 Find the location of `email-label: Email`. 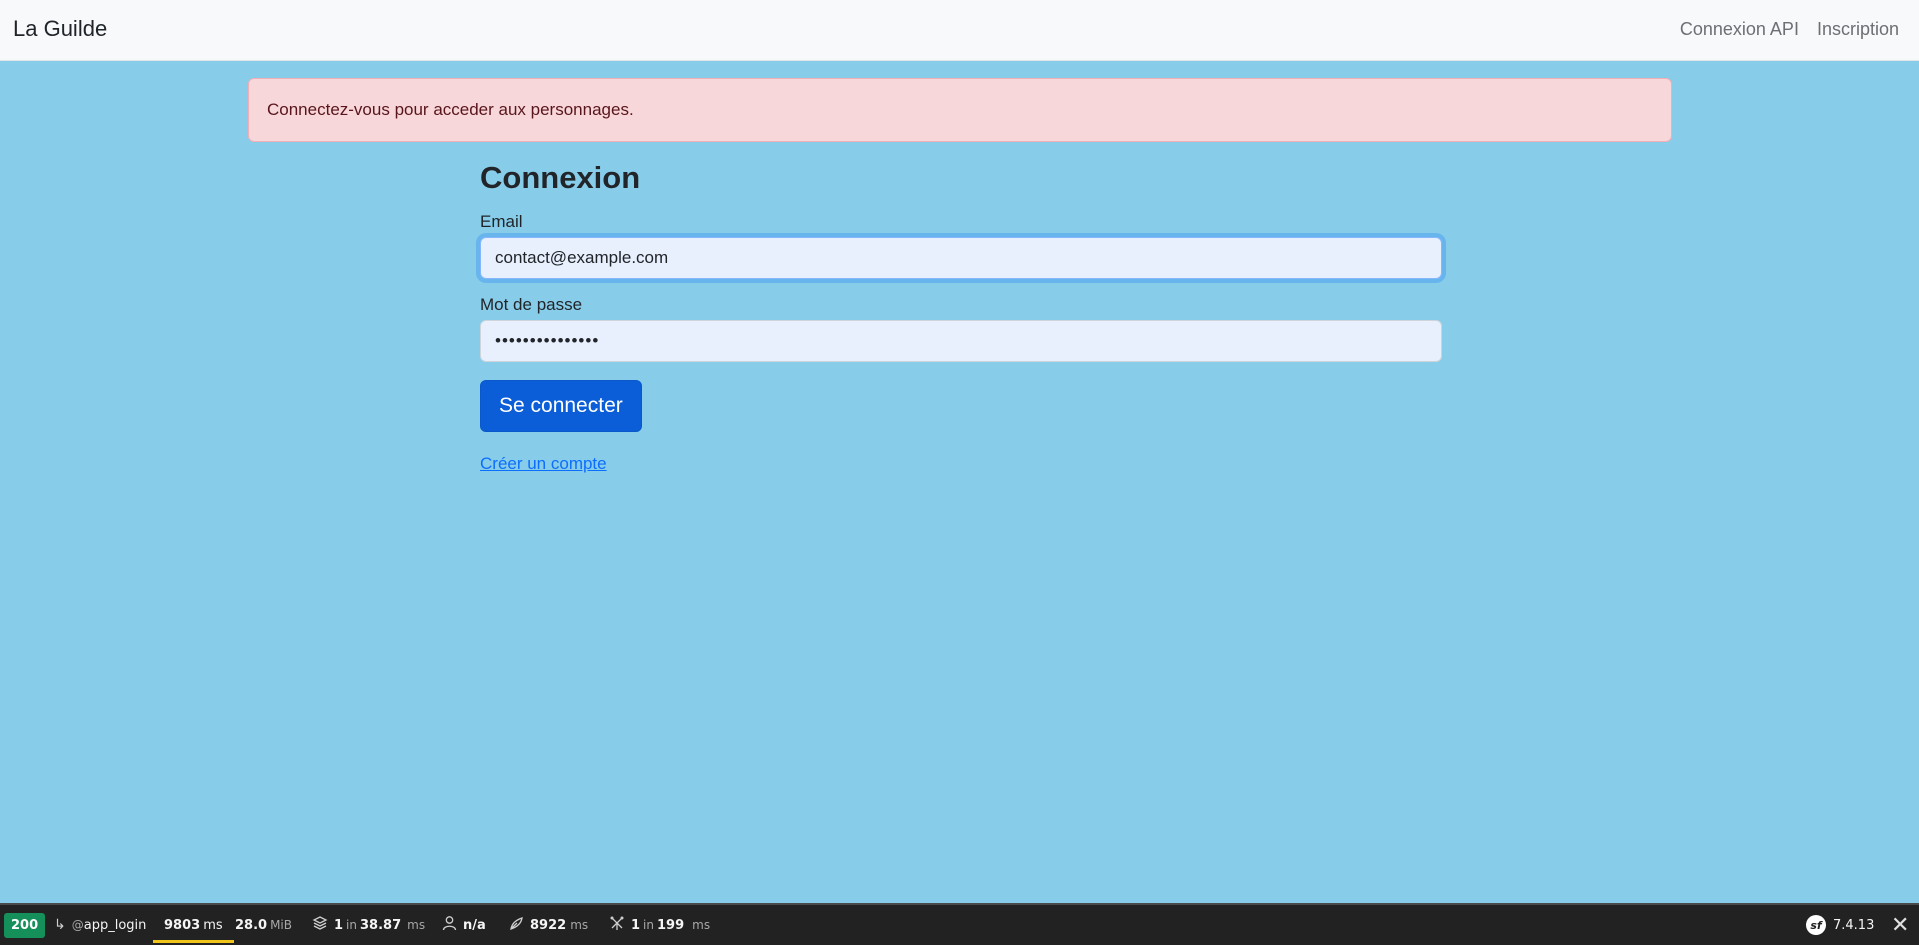

email-label: Email is located at coordinates (501, 221).